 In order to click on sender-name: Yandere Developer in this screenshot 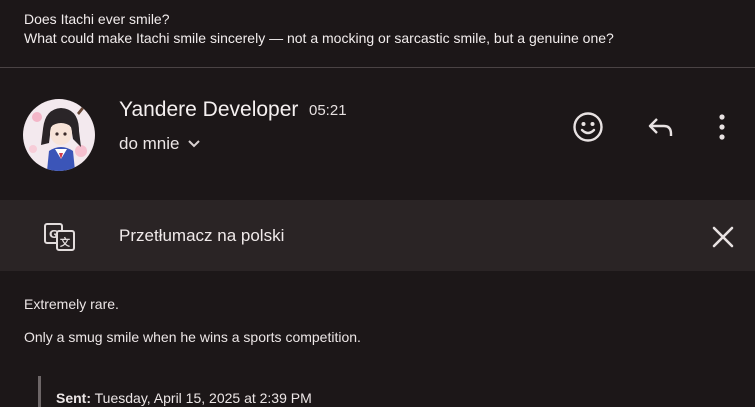, I will do `click(209, 109)`.